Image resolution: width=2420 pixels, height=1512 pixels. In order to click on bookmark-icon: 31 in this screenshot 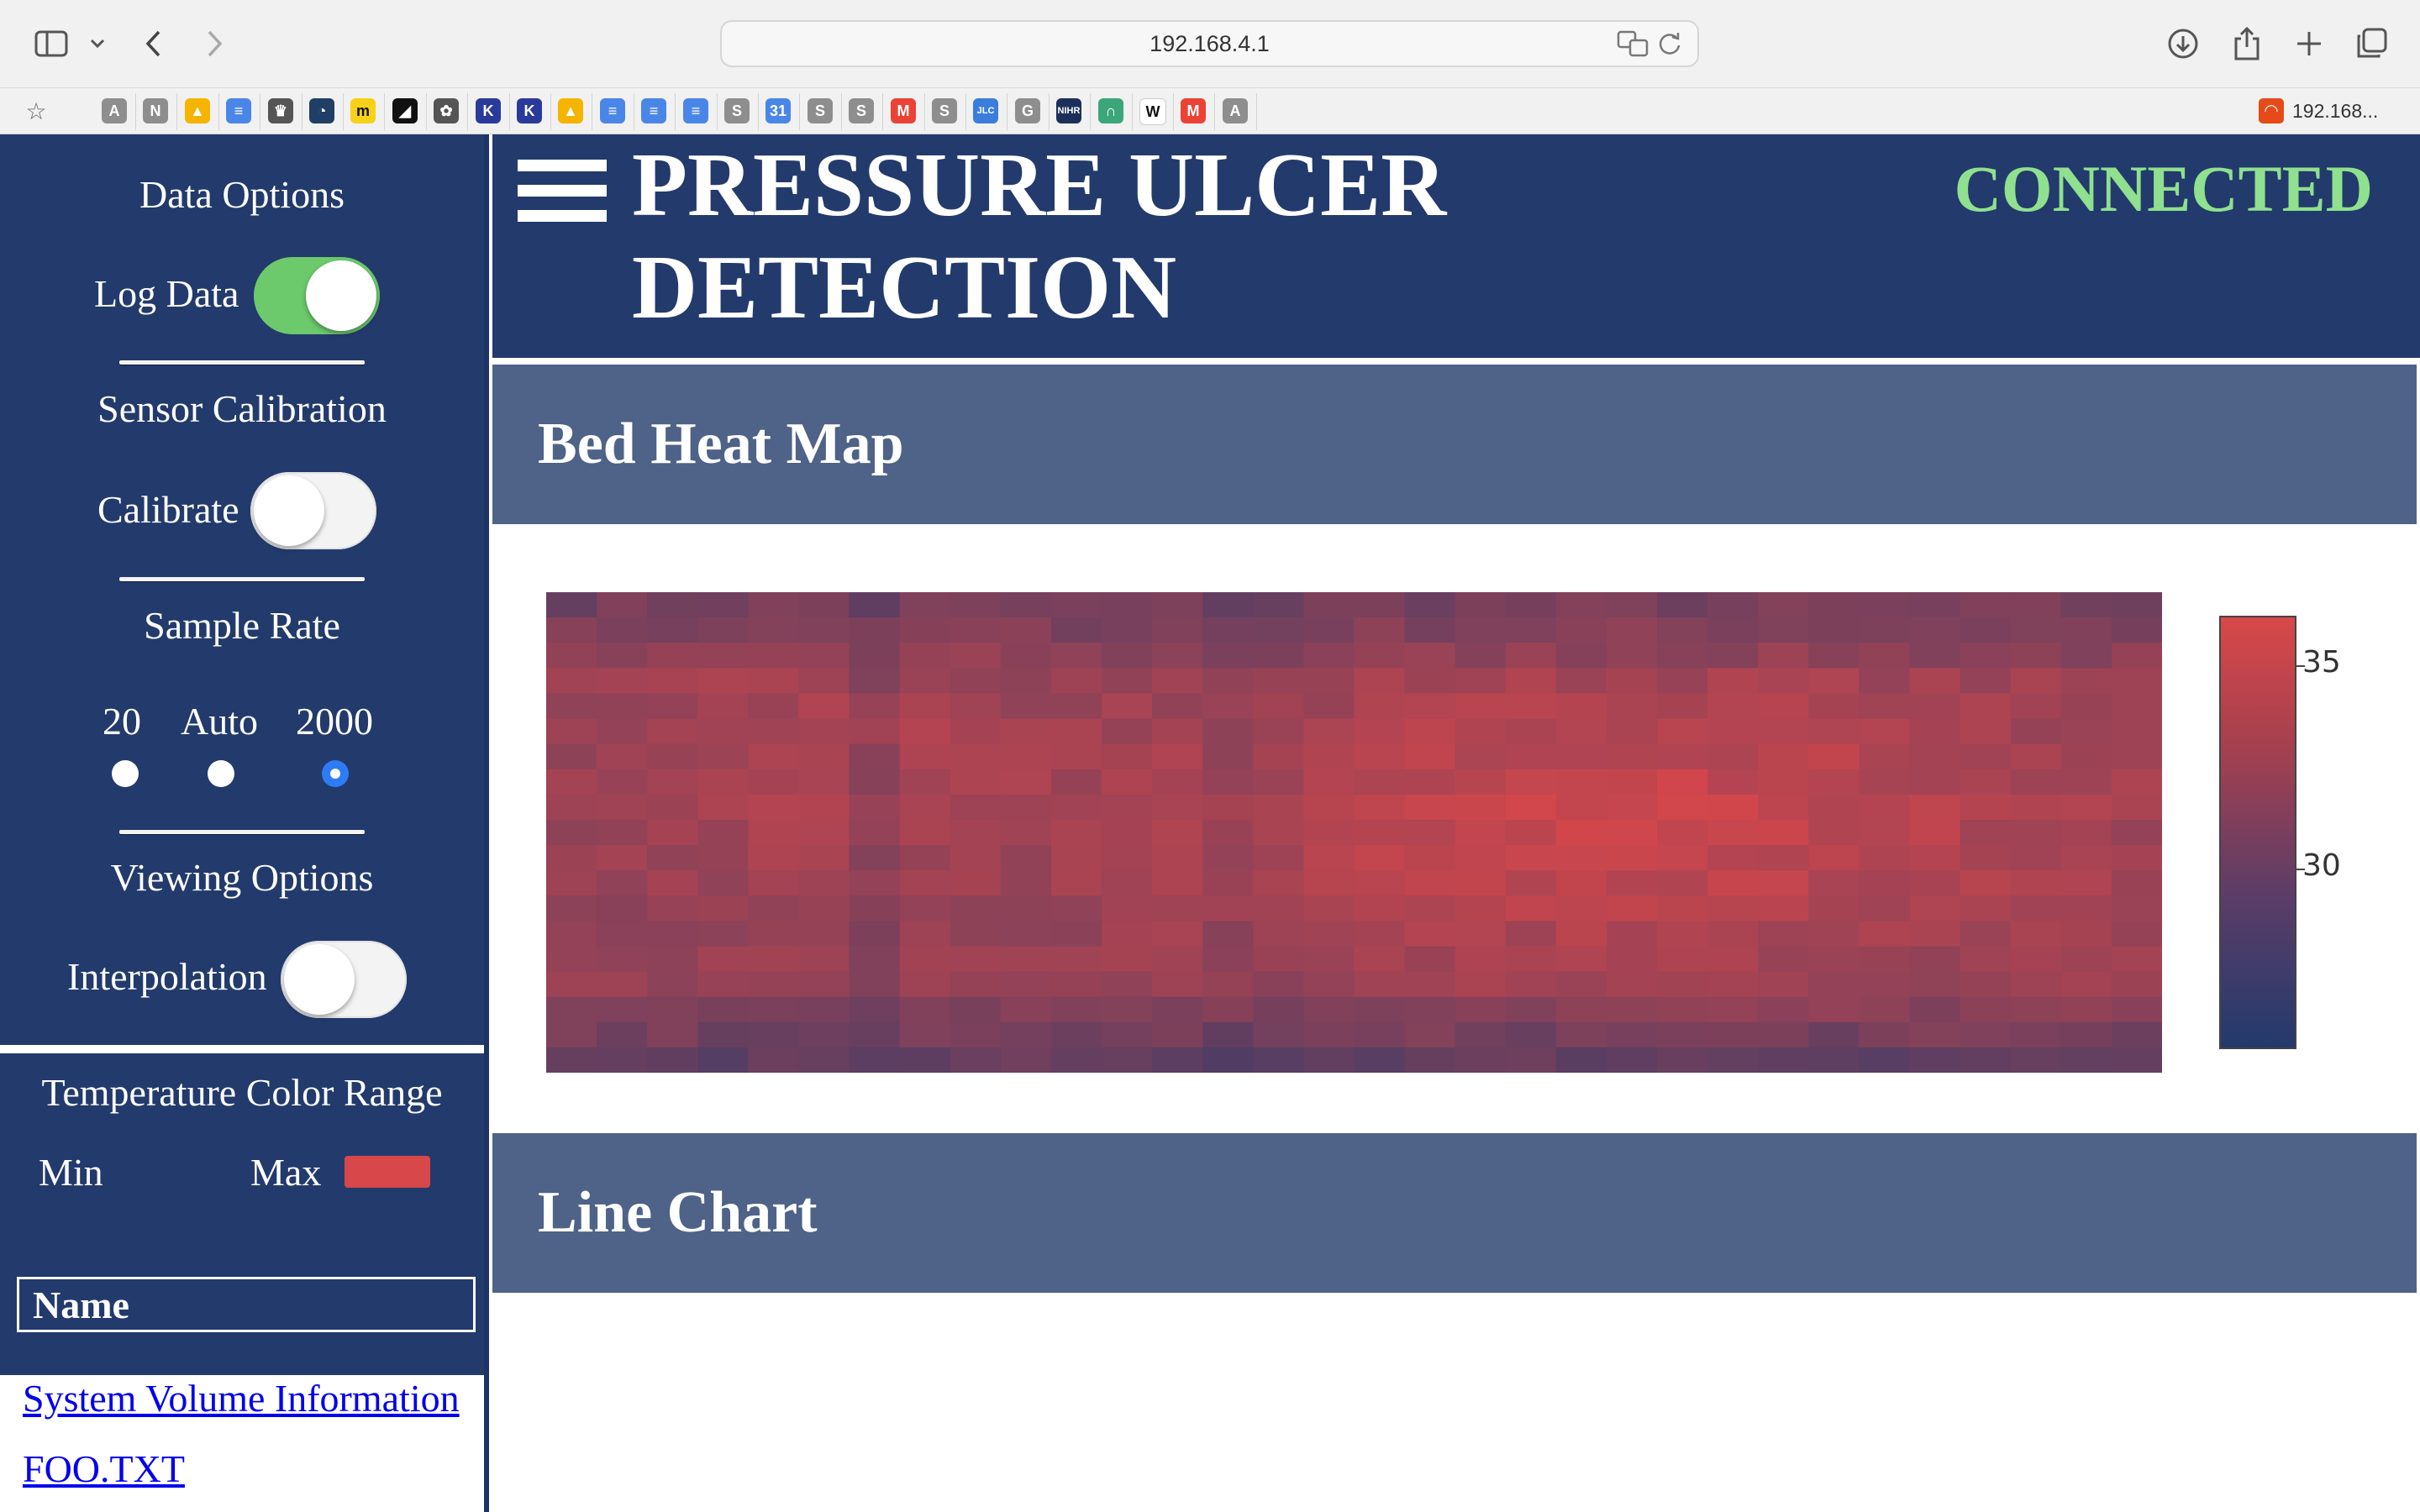, I will do `click(778, 110)`.